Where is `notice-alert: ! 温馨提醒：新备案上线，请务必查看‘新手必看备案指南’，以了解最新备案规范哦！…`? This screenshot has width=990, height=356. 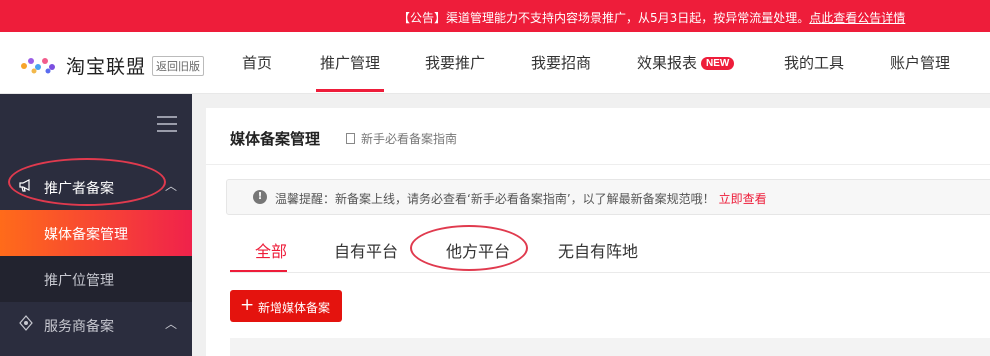
notice-alert: ! 温馨提醒：新备案上线，请务必查看‘新手必看备案指南’，以了解最新备案规范哦！… is located at coordinates (608, 197).